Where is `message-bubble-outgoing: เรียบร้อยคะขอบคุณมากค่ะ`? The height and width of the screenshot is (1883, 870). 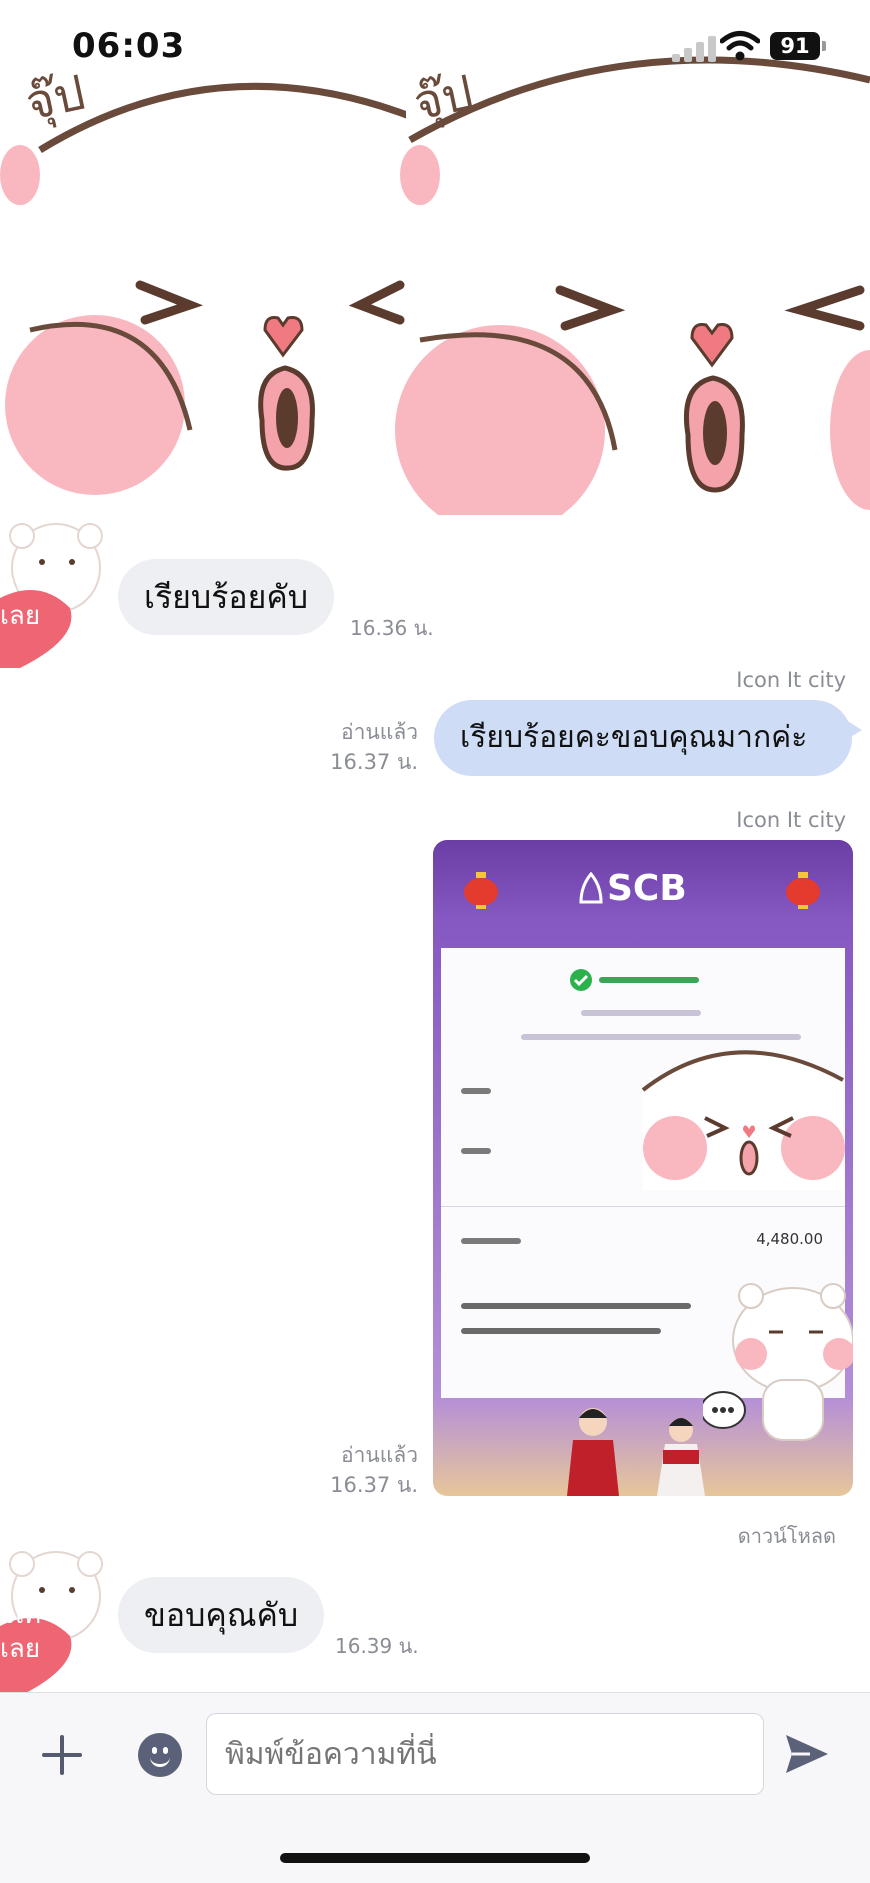 message-bubble-outgoing: เรียบร้อยคะขอบคุณมากค่ะ is located at coordinates (648, 738).